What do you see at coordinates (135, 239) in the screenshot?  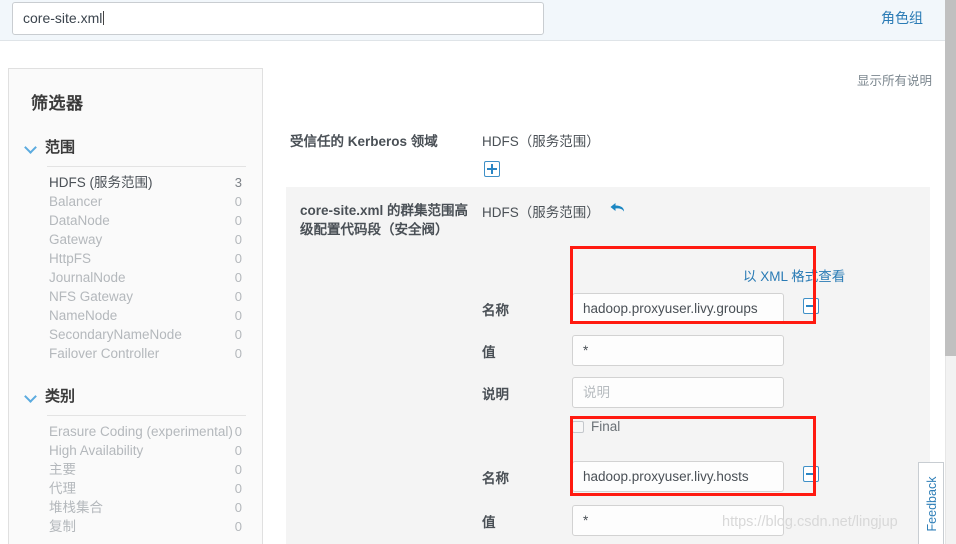 I see `sidebar-item-gateway: Gateway 0` at bounding box center [135, 239].